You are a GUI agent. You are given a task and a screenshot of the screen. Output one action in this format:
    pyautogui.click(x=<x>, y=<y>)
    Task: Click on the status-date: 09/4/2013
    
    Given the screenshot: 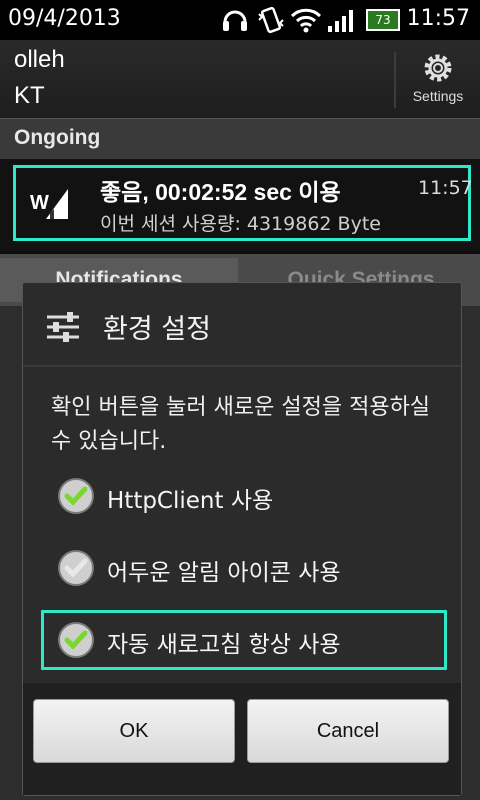 What is the action you would take?
    pyautogui.click(x=64, y=18)
    